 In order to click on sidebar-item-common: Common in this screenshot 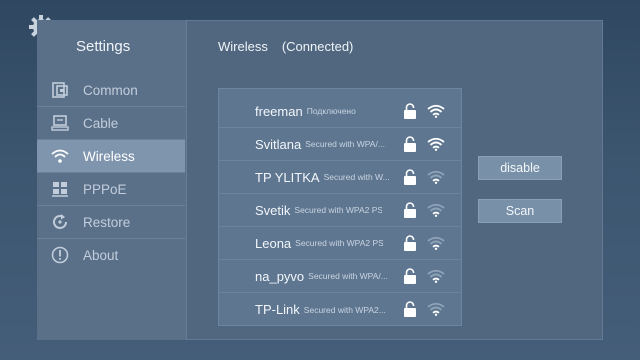, I will do `click(111, 90)`.